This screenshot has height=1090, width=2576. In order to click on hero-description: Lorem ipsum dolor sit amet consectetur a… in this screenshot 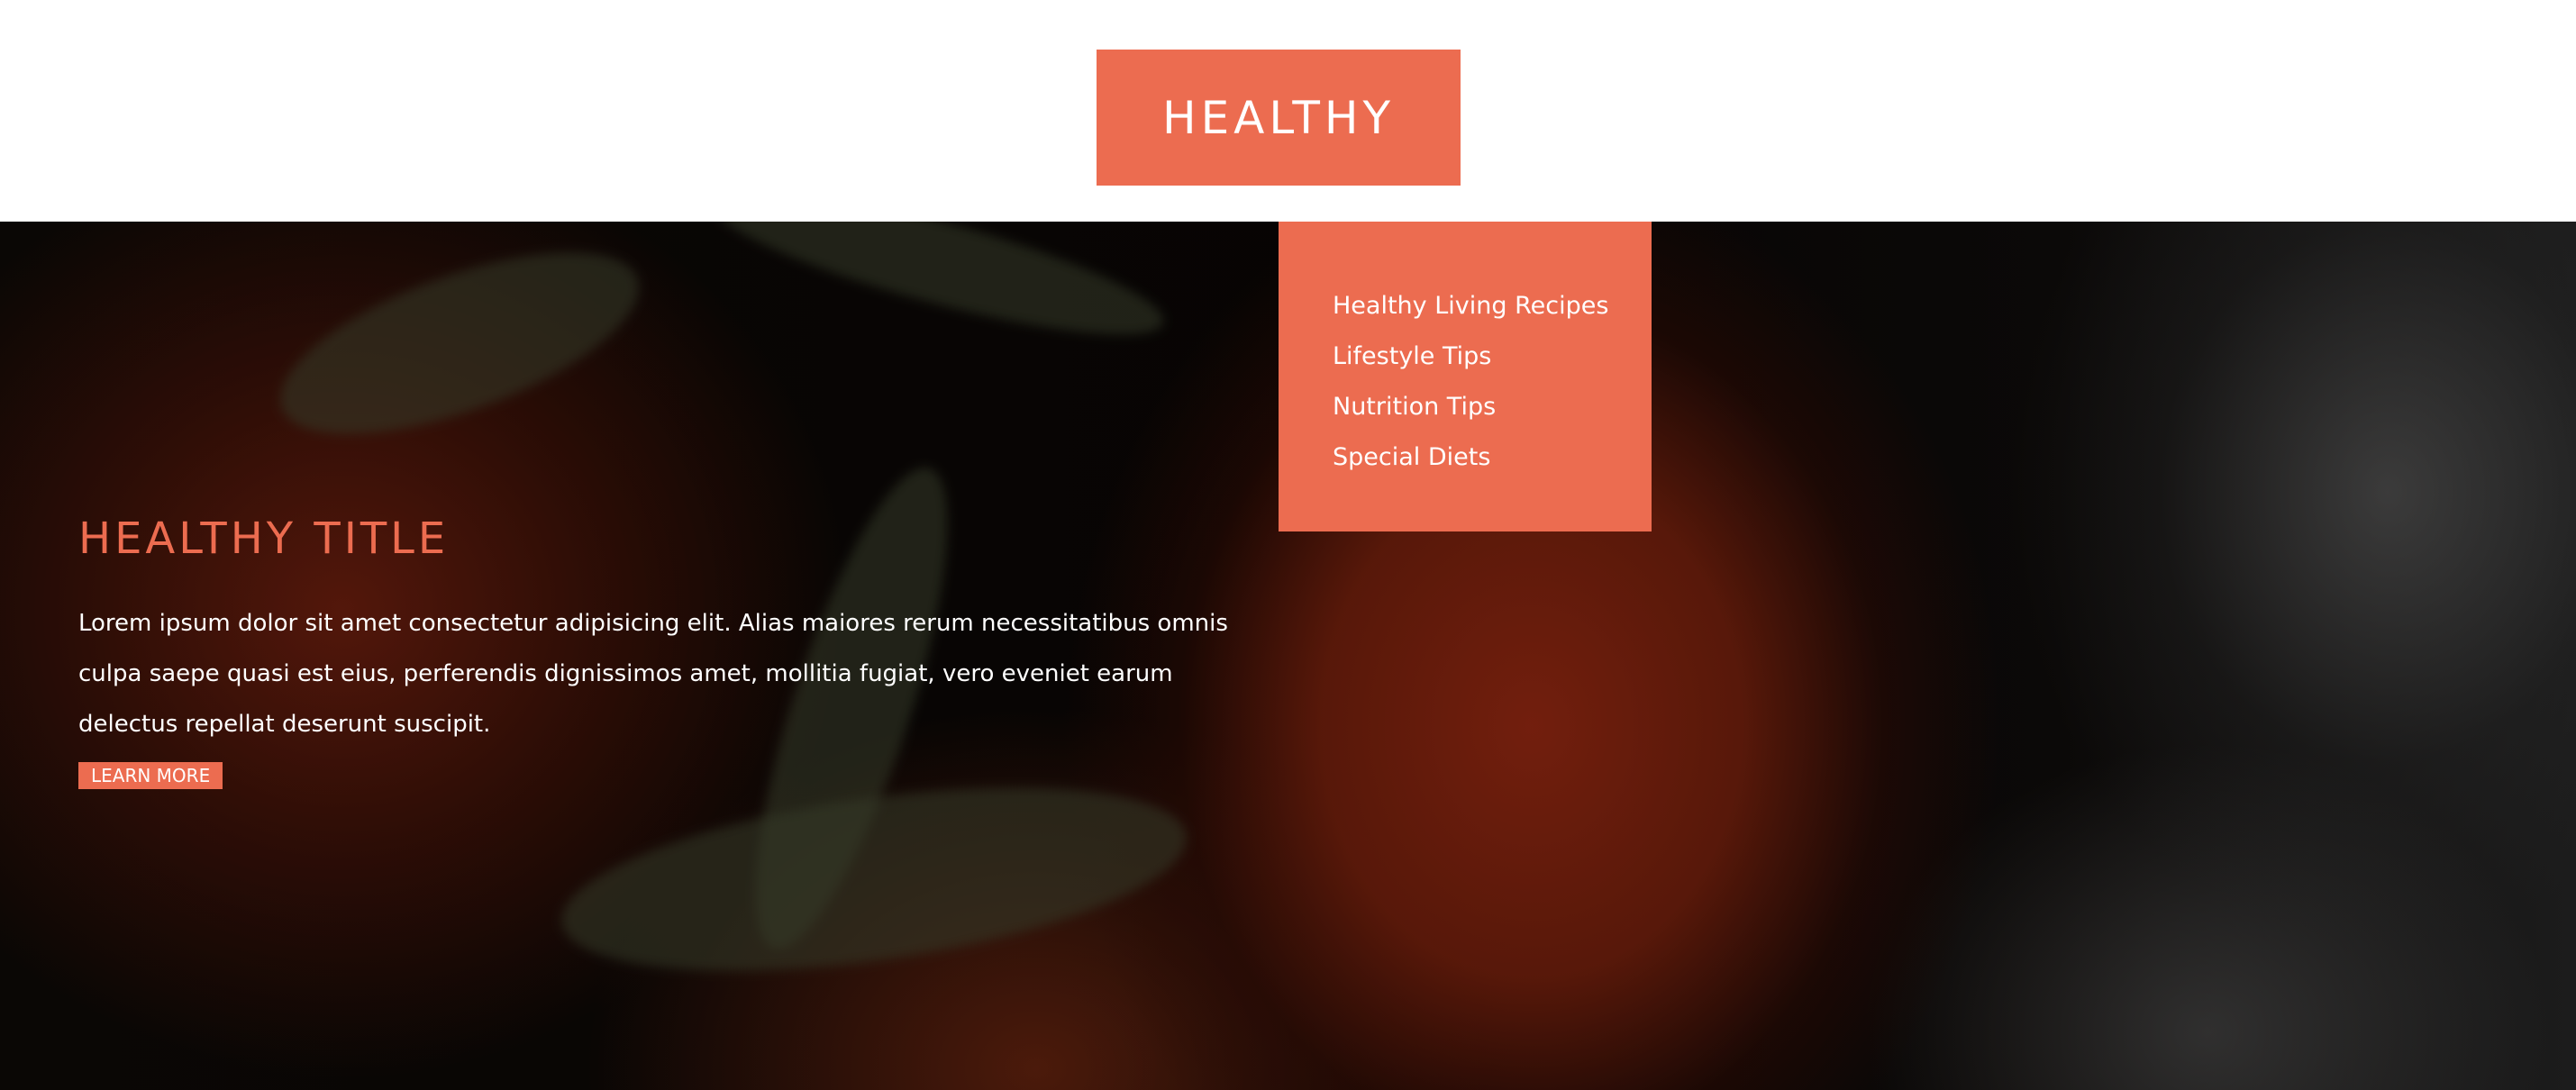, I will do `click(653, 674)`.